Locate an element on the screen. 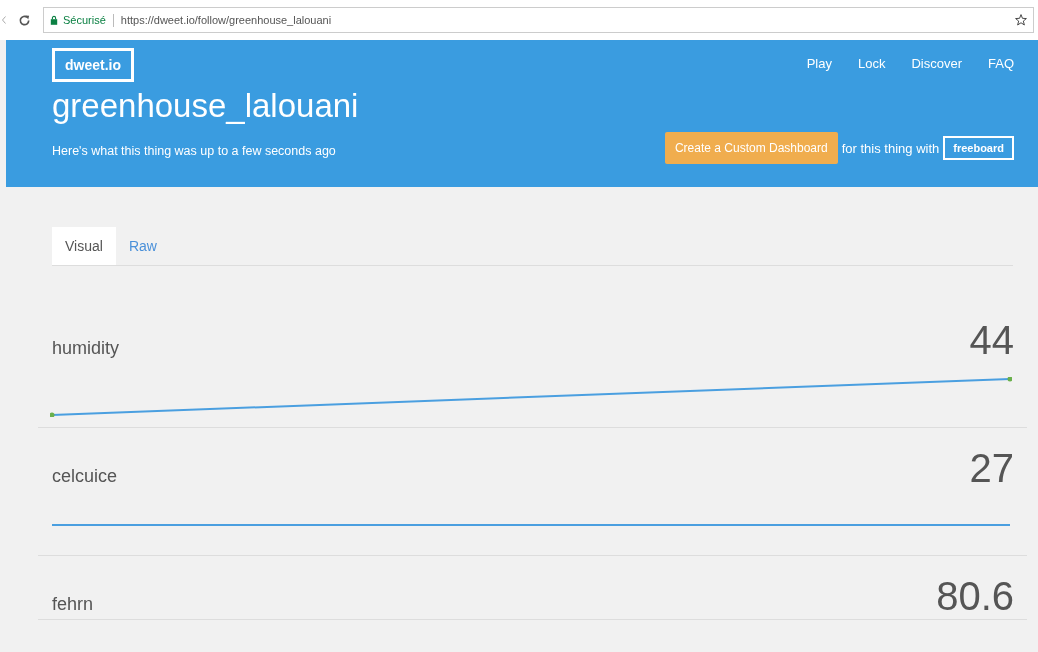 The width and height of the screenshot is (1038, 652). metric-name: celcuice is located at coordinates (85, 476).